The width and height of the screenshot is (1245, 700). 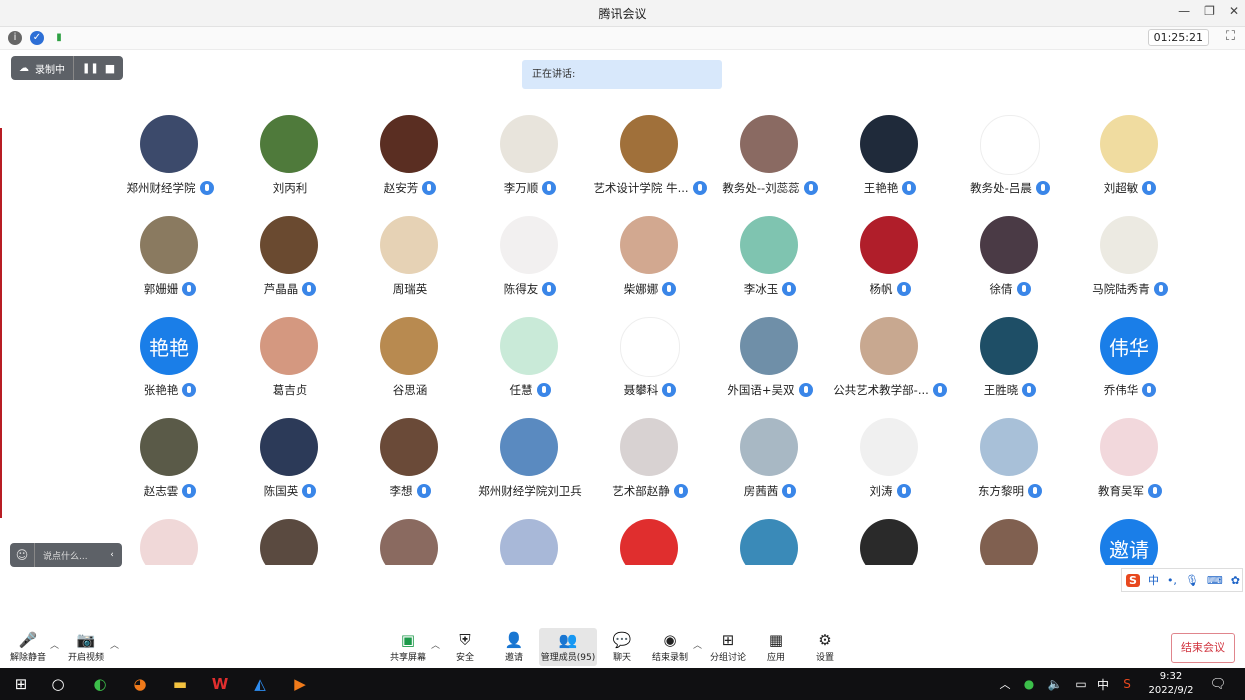 I want to click on signal-icon: ▮, so click(x=59, y=38).